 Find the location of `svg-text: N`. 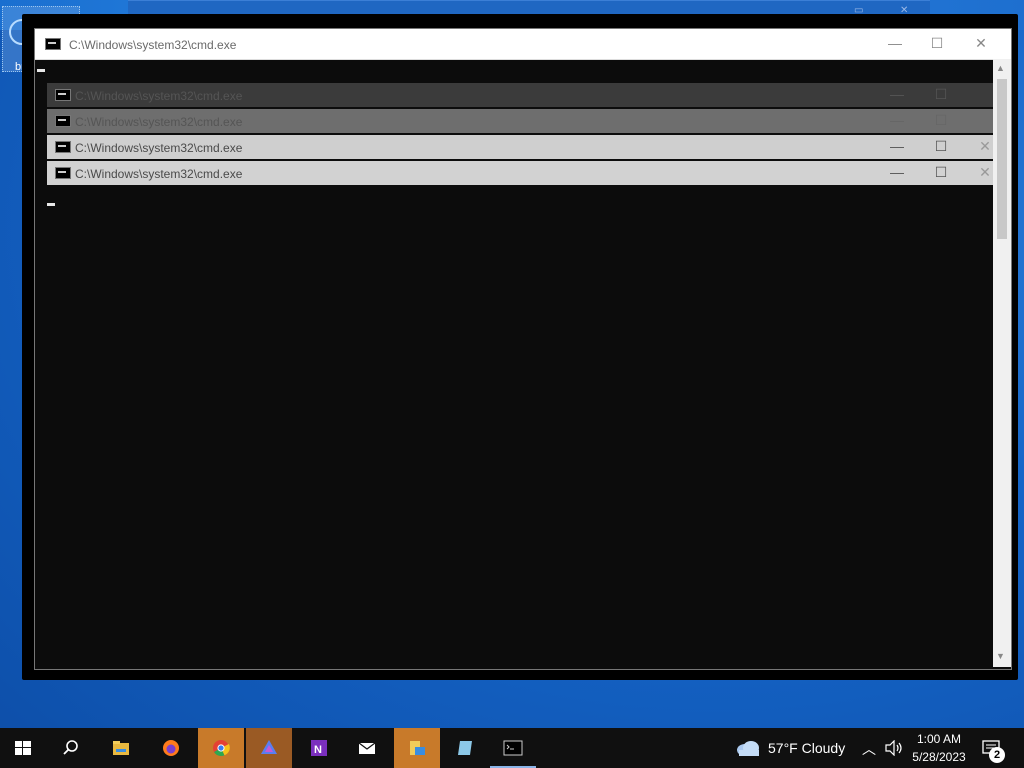

svg-text: N is located at coordinates (318, 750).